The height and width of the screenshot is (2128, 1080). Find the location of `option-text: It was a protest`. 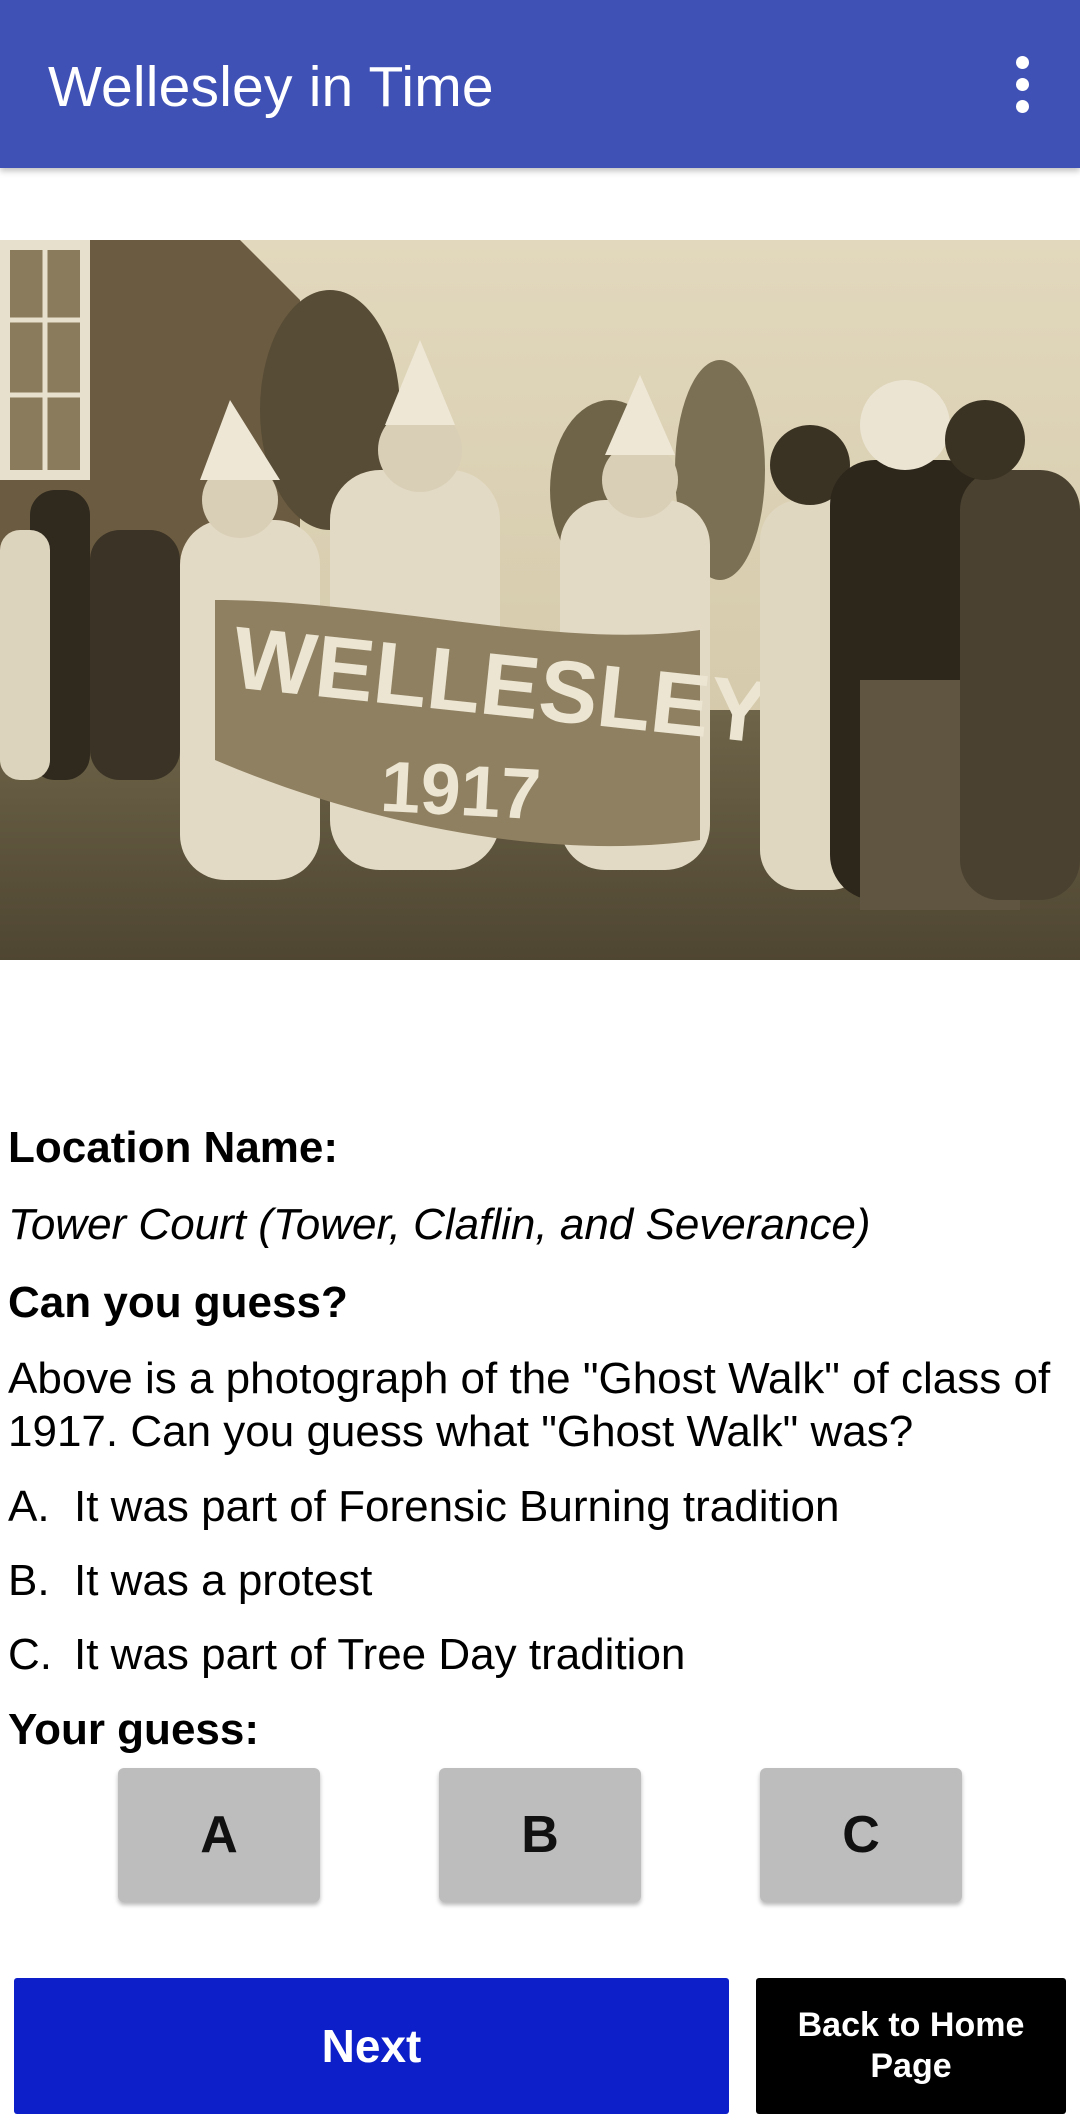

option-text: It was a protest is located at coordinates (223, 1580).